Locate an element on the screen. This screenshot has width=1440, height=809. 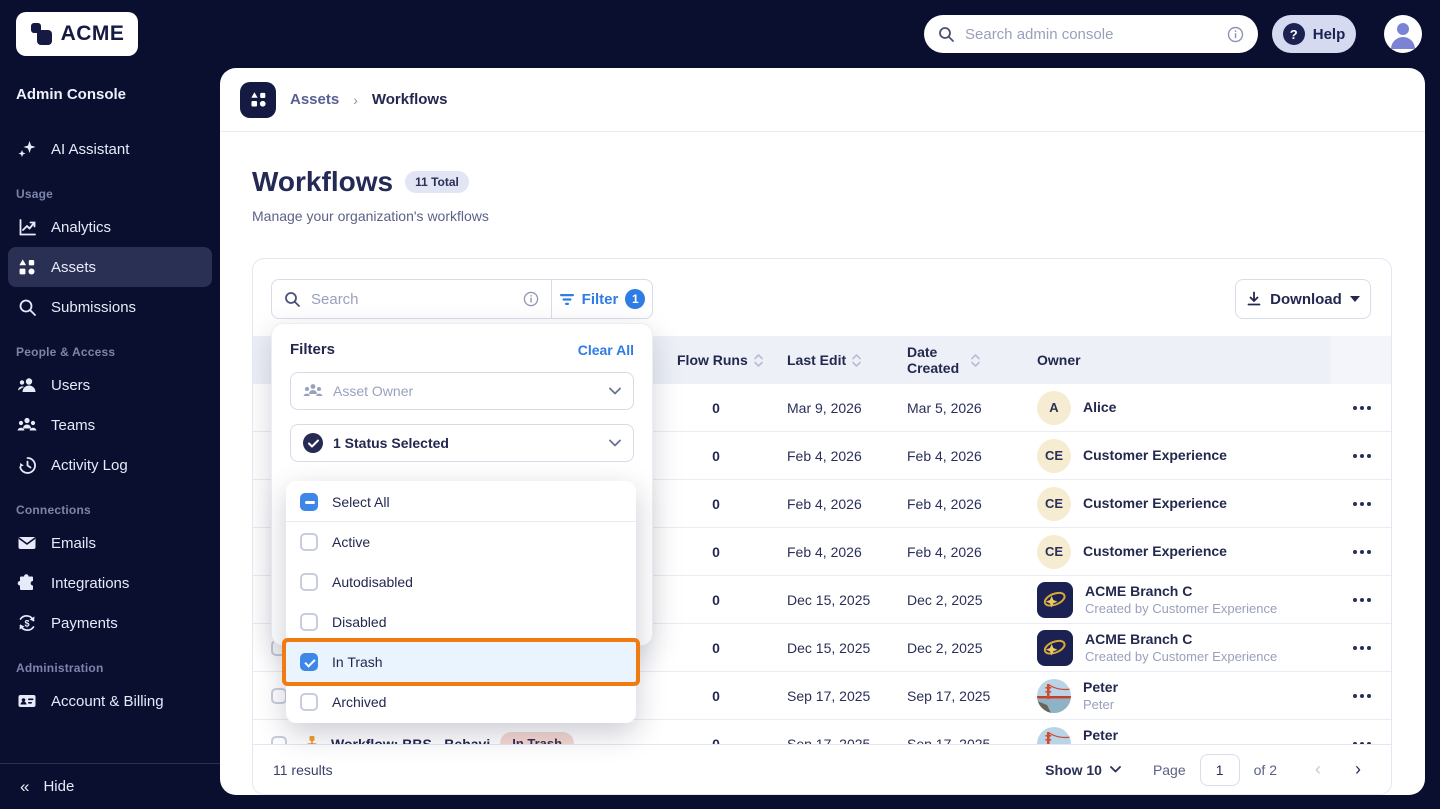
sidebar-item-ai-assistant: AI Assistant is located at coordinates (110, 149).